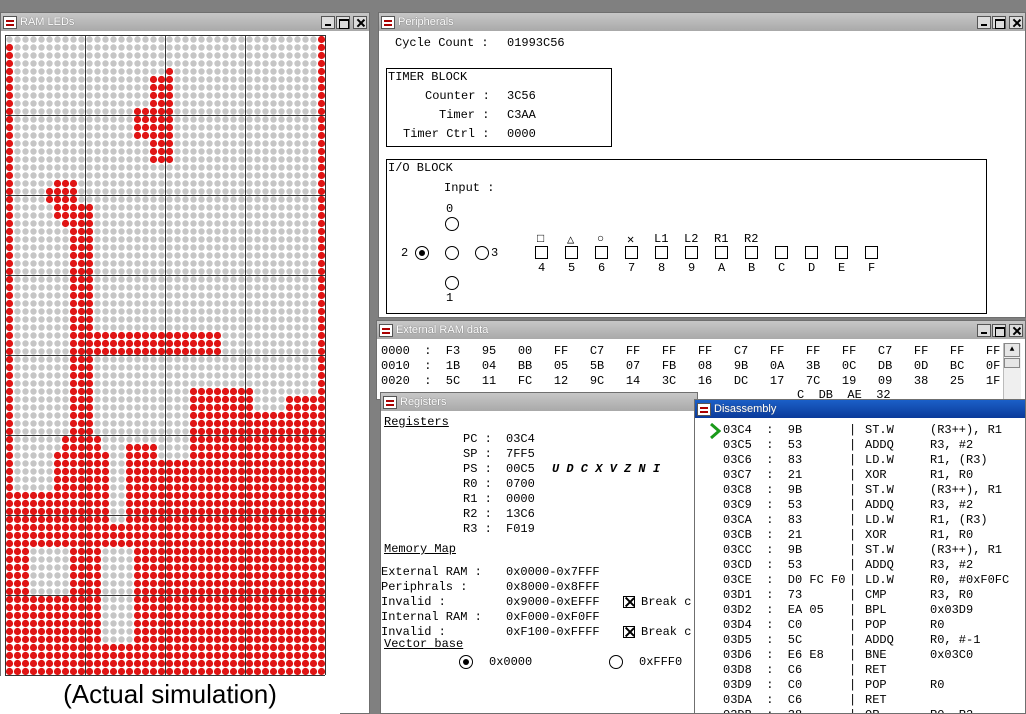  What do you see at coordinates (185, 22) in the screenshot?
I see `ram-leds-titlebar: RAM LEDs` at bounding box center [185, 22].